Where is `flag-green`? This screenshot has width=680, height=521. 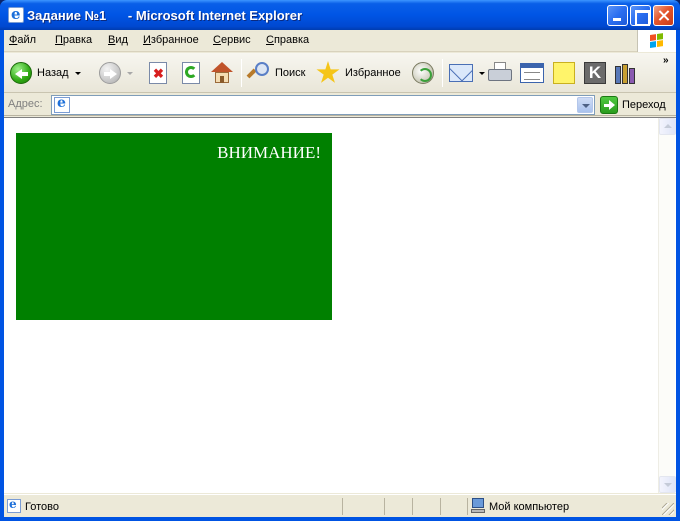
flag-green is located at coordinates (660, 36).